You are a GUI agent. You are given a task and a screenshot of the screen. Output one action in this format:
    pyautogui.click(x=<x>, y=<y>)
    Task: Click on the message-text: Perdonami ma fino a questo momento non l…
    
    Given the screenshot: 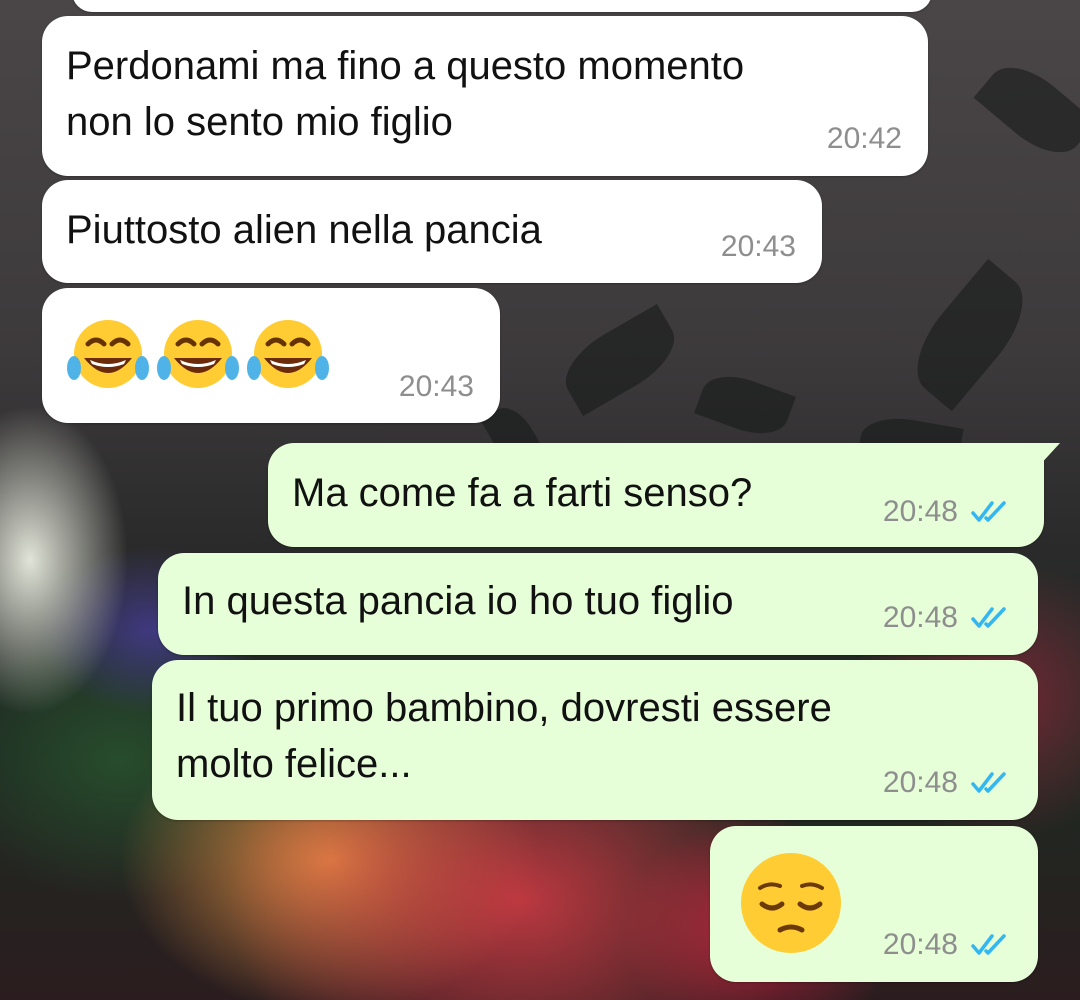 What is the action you would take?
    pyautogui.click(x=405, y=94)
    